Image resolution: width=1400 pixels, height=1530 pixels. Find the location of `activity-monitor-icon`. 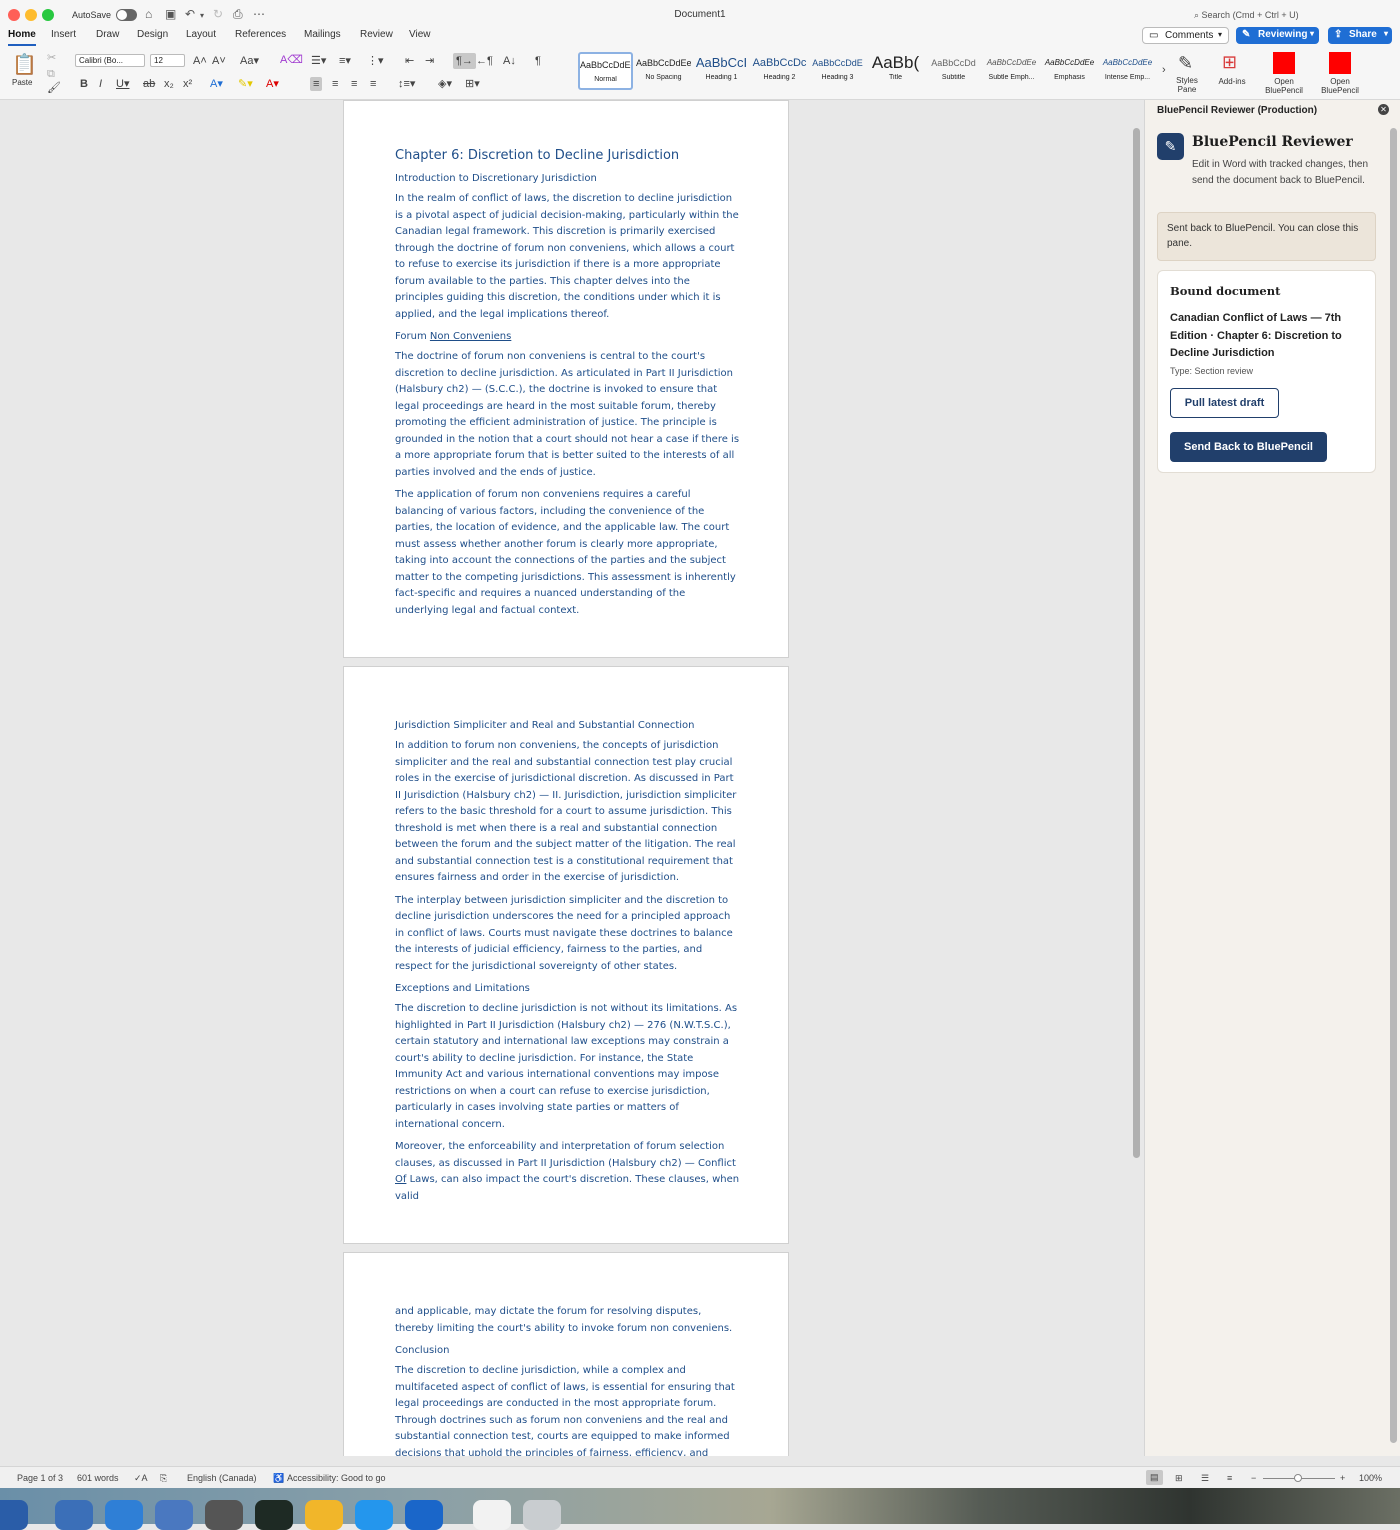

activity-monitor-icon is located at coordinates (274, 1515).